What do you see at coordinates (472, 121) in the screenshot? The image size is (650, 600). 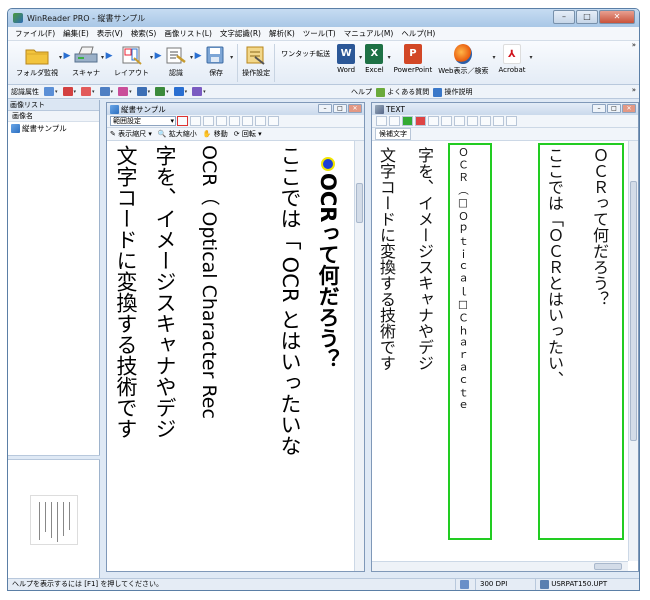 I see `char-type-icon` at bounding box center [472, 121].